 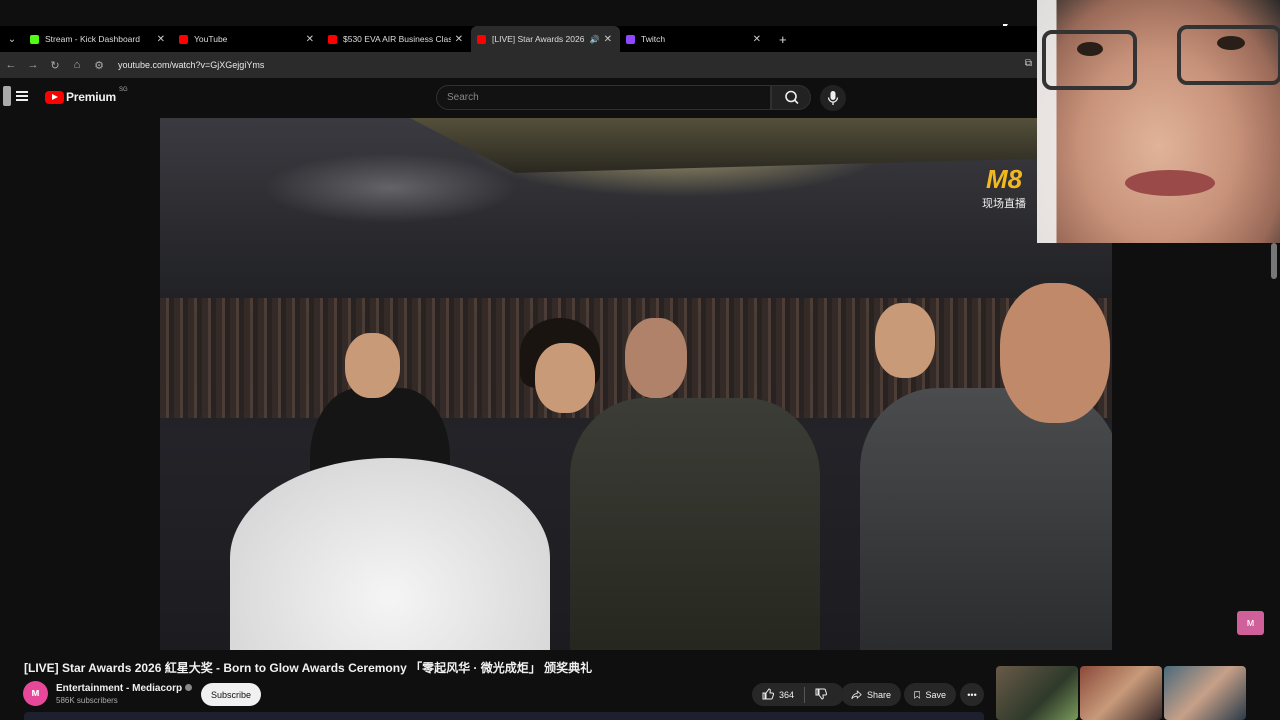 I want to click on site-info-icon: ⚙, so click(x=99, y=65).